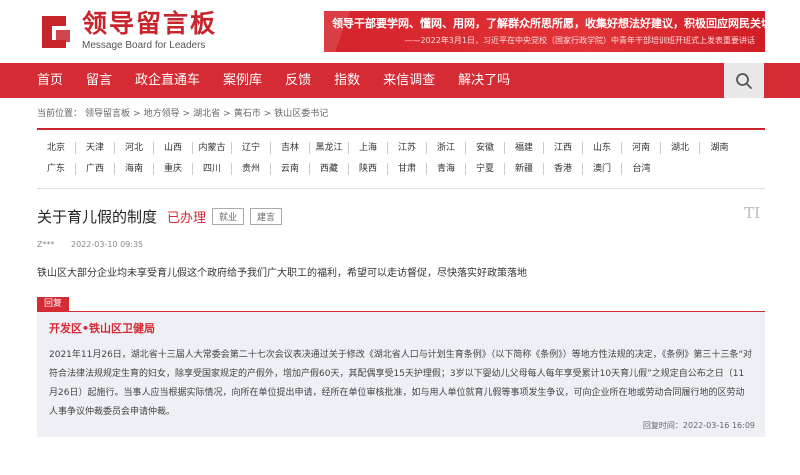  I want to click on region-link: 西藏, so click(329, 169).